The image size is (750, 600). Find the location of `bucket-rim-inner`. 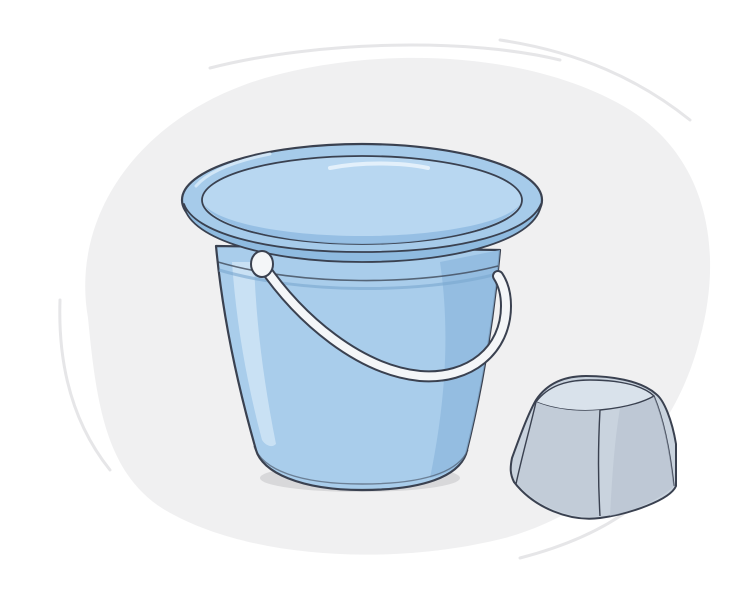

bucket-rim-inner is located at coordinates (362, 200).